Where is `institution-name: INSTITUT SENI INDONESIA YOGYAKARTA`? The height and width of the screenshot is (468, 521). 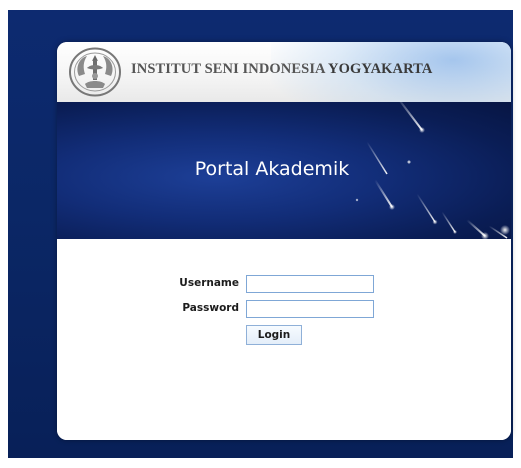
institution-name: INSTITUT SENI INDONESIA YOGYAKARTA is located at coordinates (281, 69).